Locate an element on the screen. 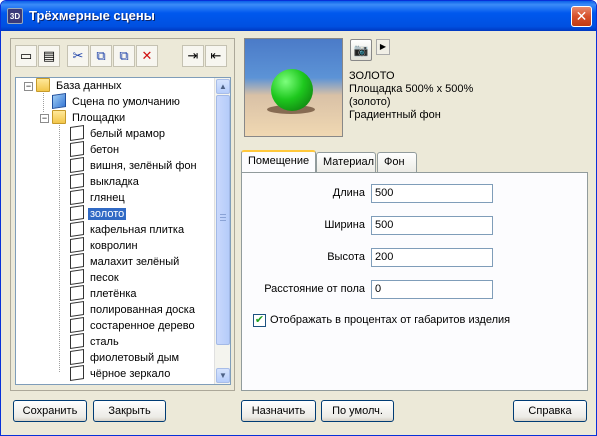  save-button: Сохранить is located at coordinates (50, 411).